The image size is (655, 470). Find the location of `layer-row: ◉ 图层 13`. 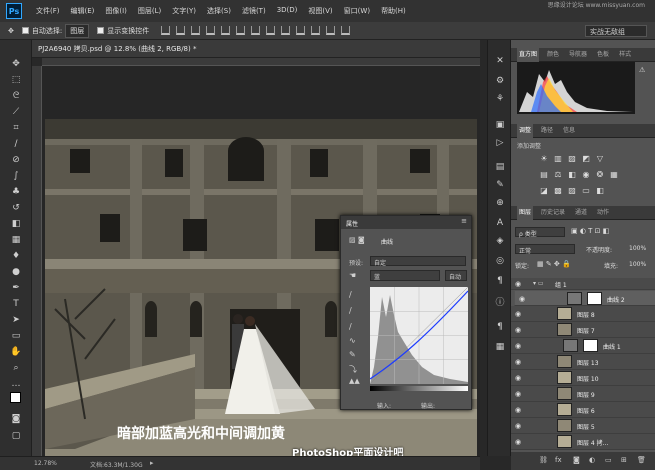

layer-row: ◉ 图层 13 is located at coordinates (583, 362).